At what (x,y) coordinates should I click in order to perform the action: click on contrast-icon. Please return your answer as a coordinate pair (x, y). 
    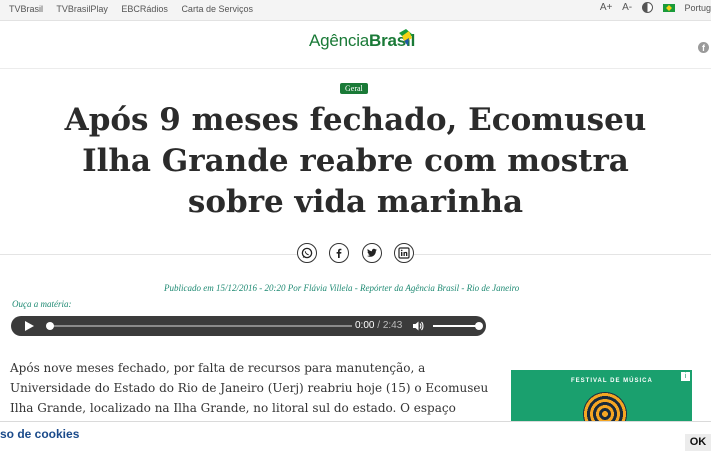
    Looking at the image, I should click on (647, 7).